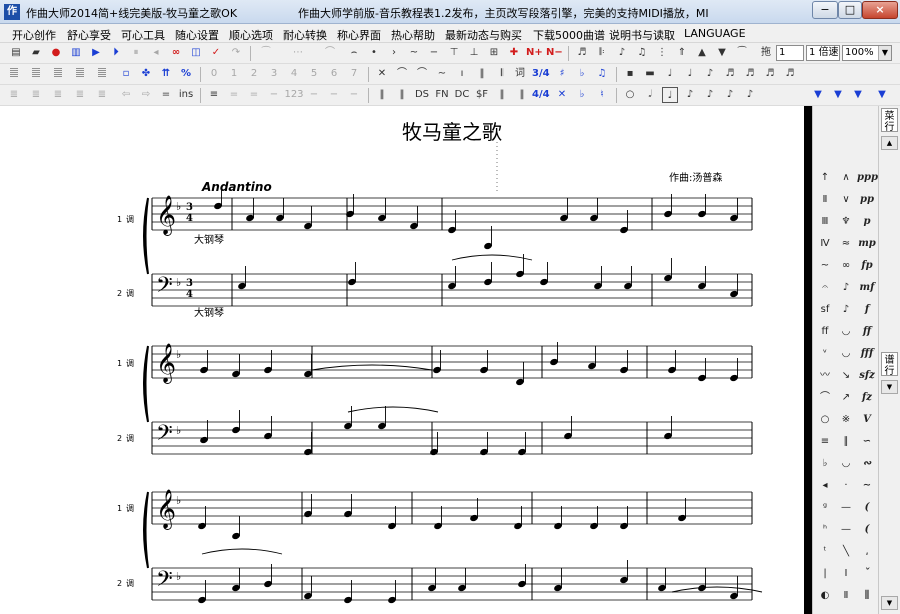 Image resolution: width=900 pixels, height=614 pixels. I want to click on palette-symbol: ↘, so click(846, 376).